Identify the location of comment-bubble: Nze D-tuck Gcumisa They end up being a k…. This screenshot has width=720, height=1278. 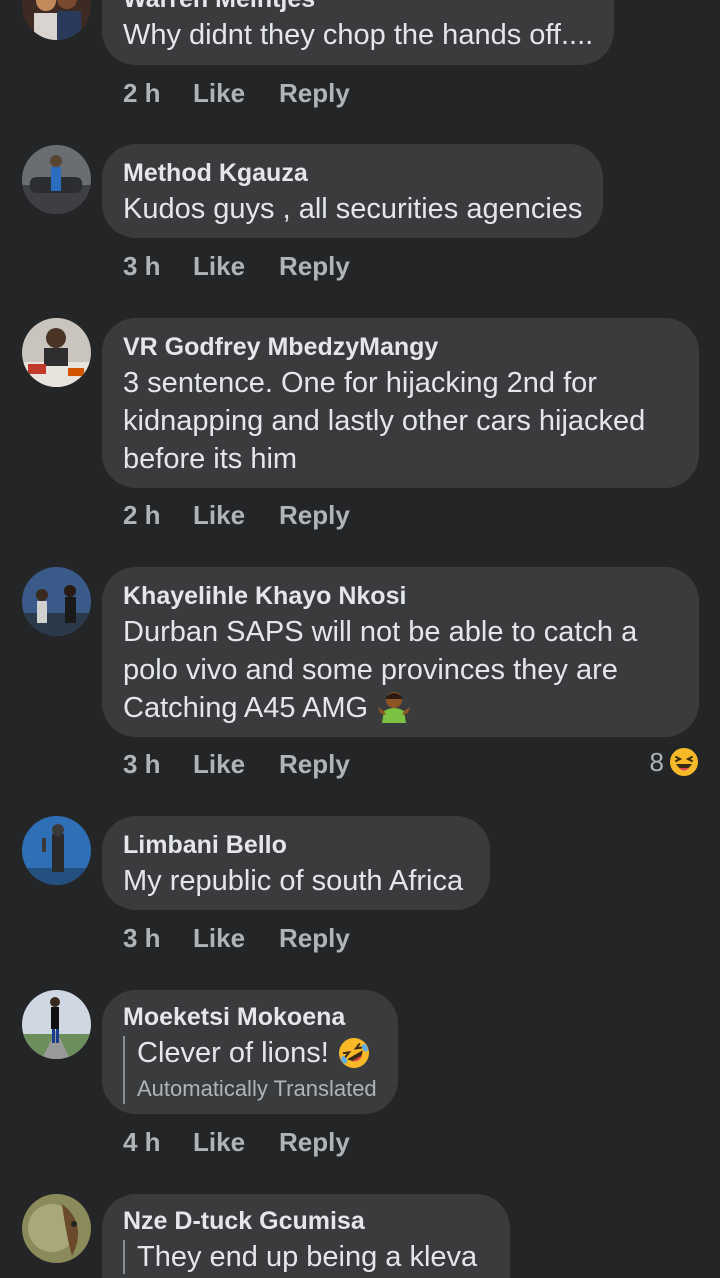
(306, 1236).